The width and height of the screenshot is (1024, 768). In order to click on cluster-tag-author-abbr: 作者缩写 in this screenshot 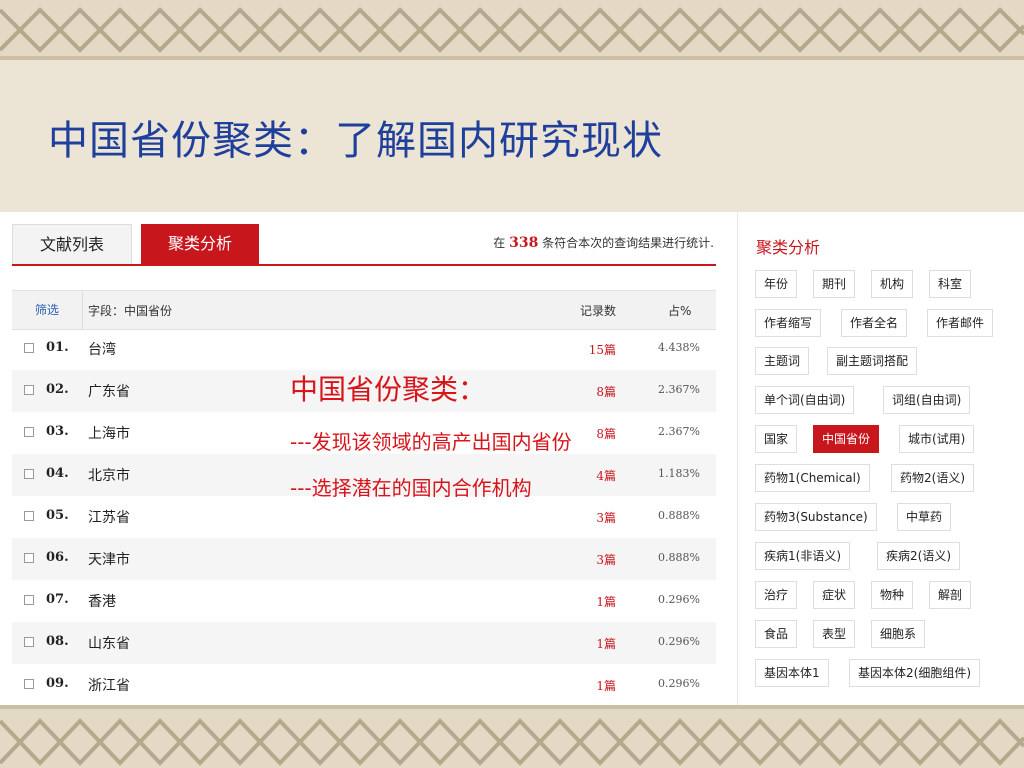, I will do `click(788, 323)`.